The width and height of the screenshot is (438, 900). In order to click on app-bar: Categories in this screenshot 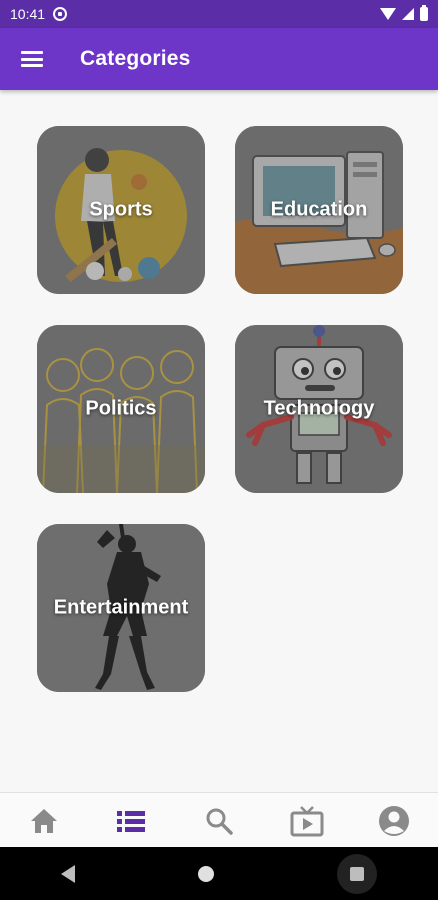, I will do `click(219, 59)`.